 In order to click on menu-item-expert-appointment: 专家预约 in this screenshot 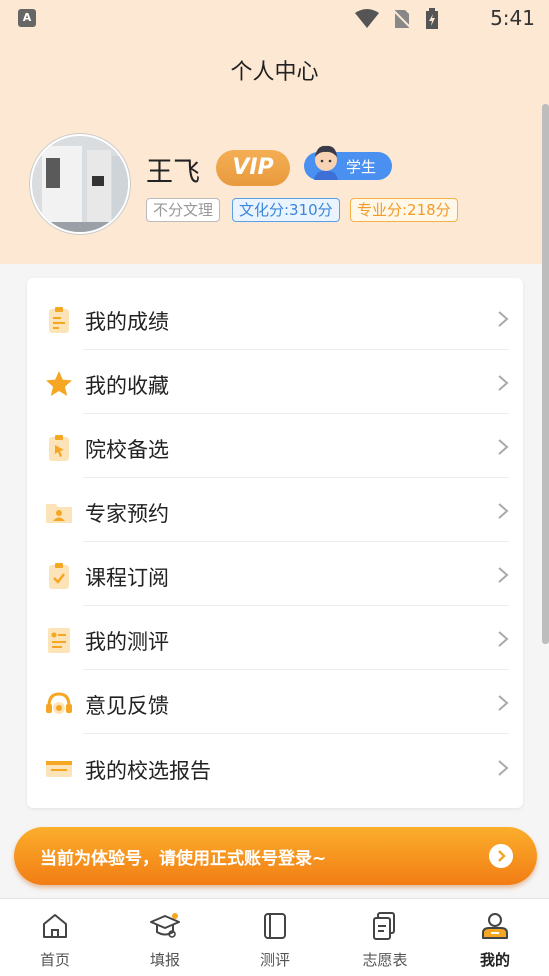, I will do `click(275, 510)`.